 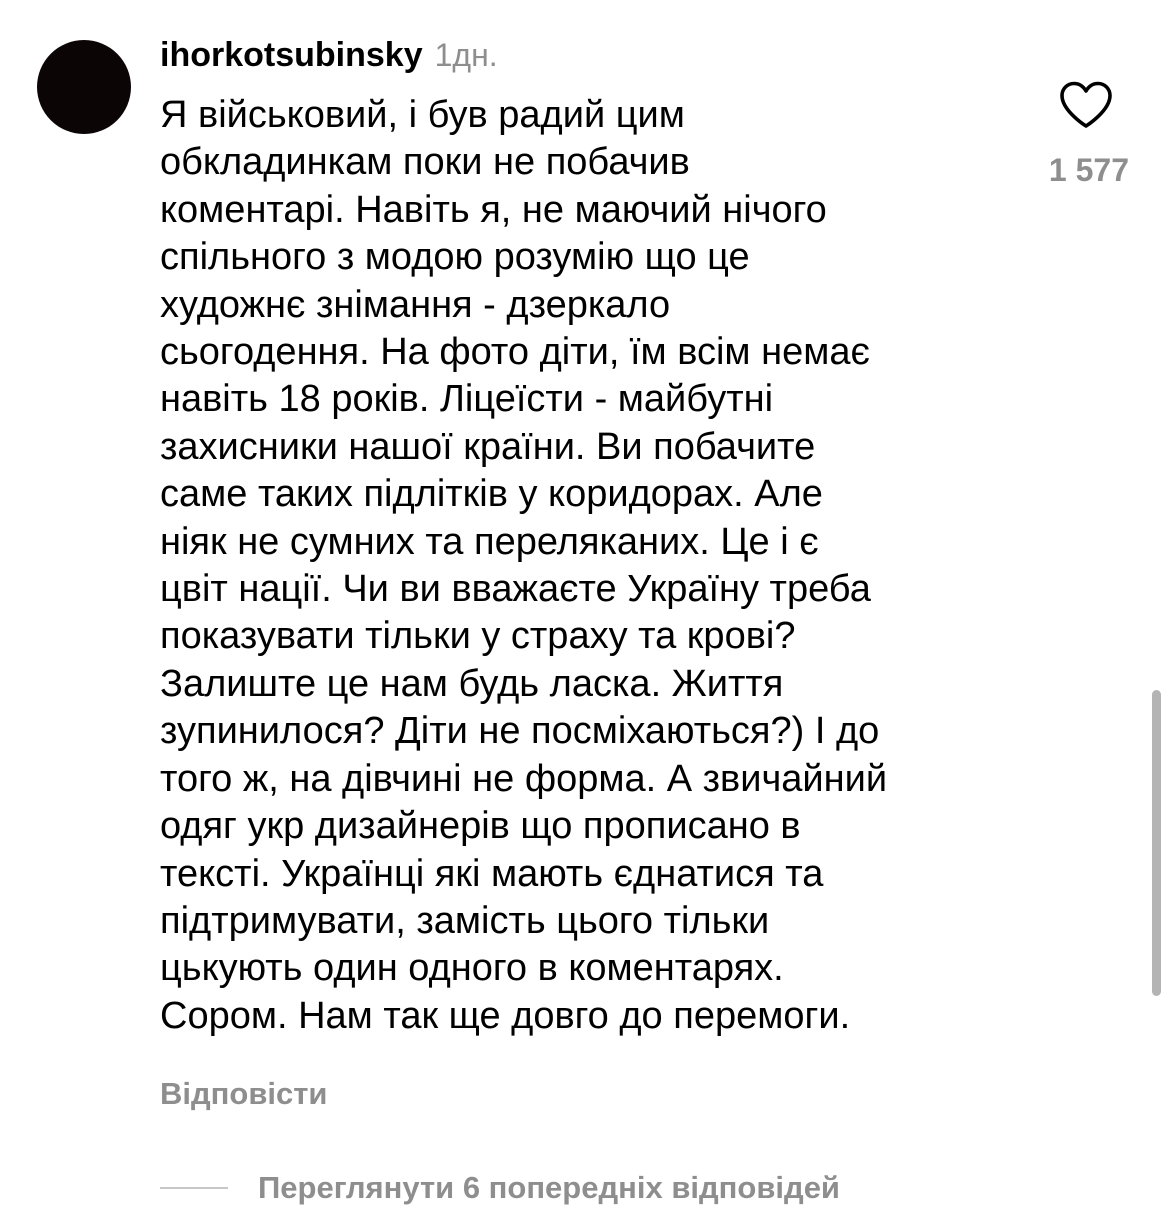 I want to click on avatar, so click(x=84, y=87).